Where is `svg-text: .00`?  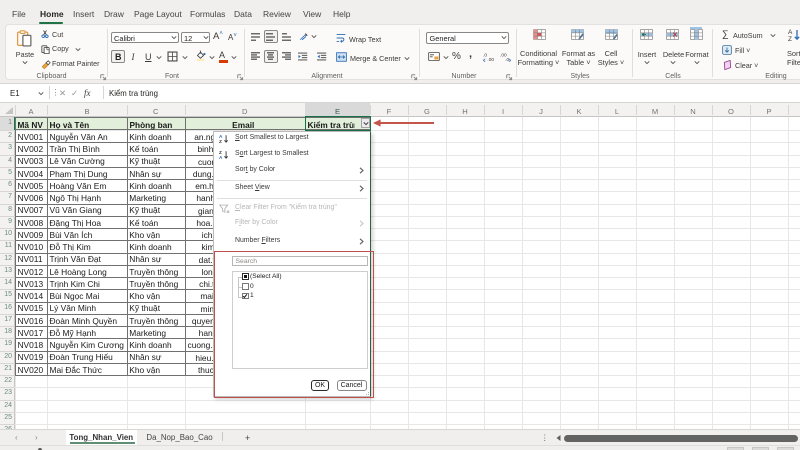
svg-text: .00 is located at coordinates (490, 59).